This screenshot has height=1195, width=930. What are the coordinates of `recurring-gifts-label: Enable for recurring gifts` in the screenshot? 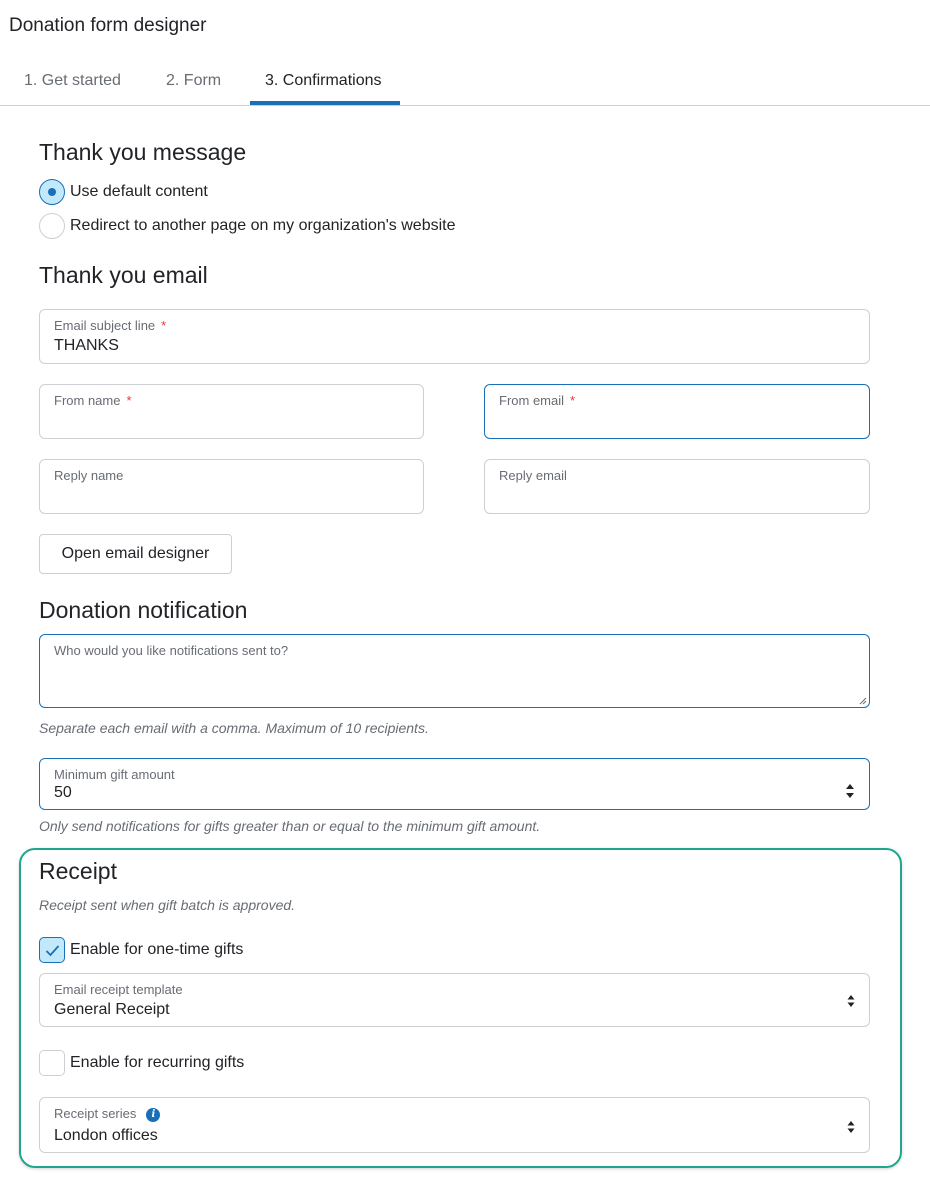 It's located at (157, 1062).